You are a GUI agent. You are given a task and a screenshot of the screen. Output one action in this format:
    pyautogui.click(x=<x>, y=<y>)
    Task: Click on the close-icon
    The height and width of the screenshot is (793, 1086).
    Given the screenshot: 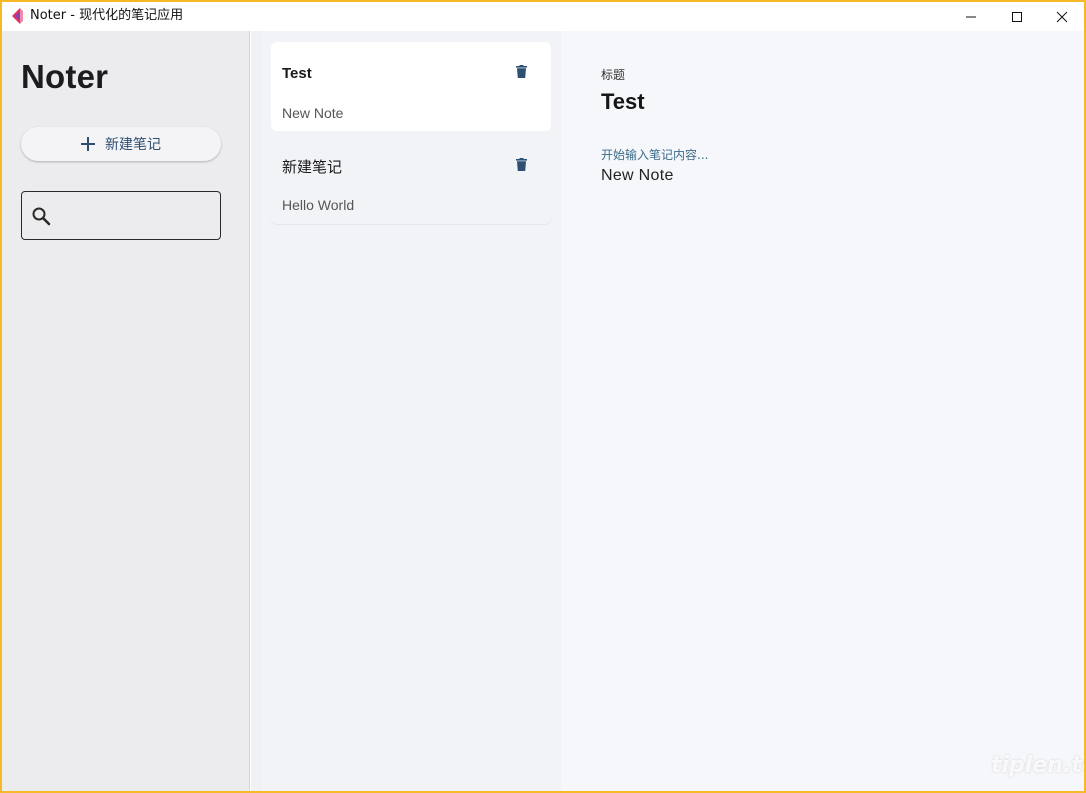 What is the action you would take?
    pyautogui.click(x=1062, y=16)
    